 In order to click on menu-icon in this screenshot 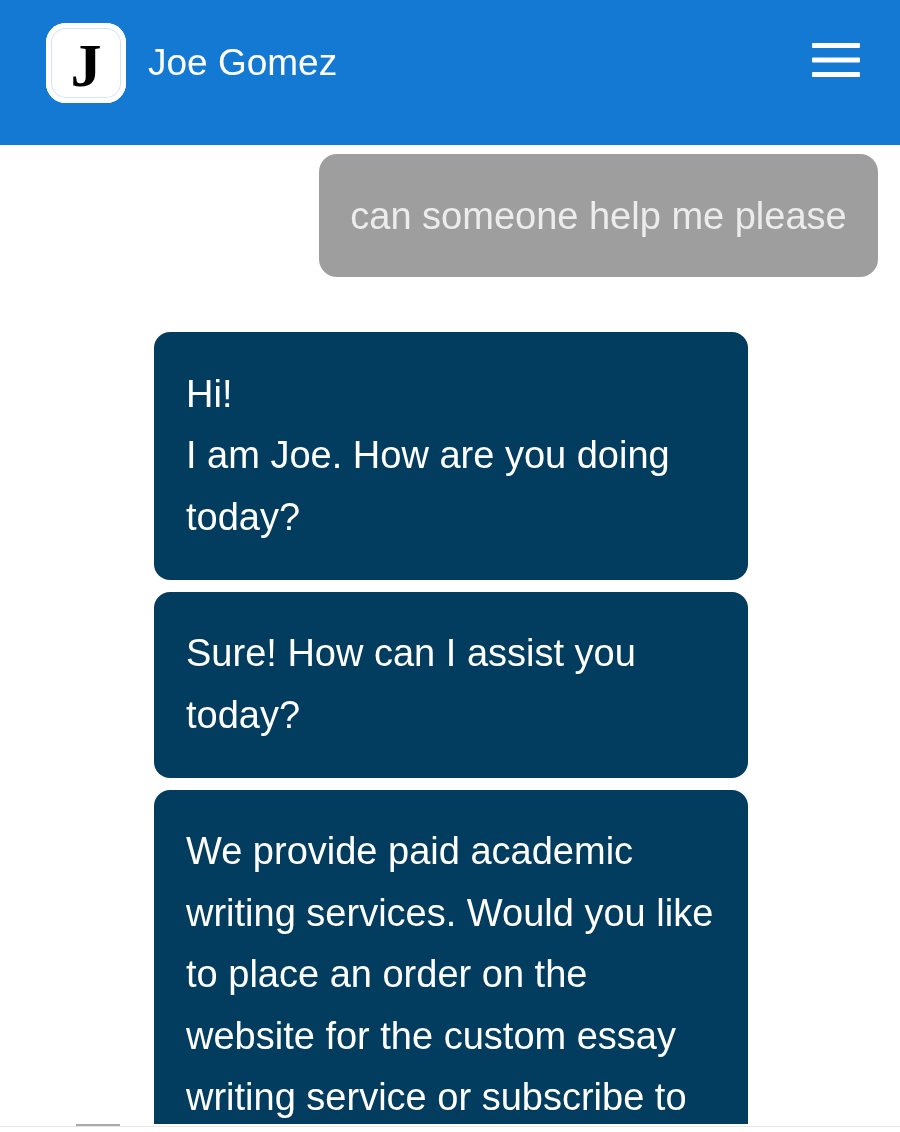, I will do `click(836, 59)`.